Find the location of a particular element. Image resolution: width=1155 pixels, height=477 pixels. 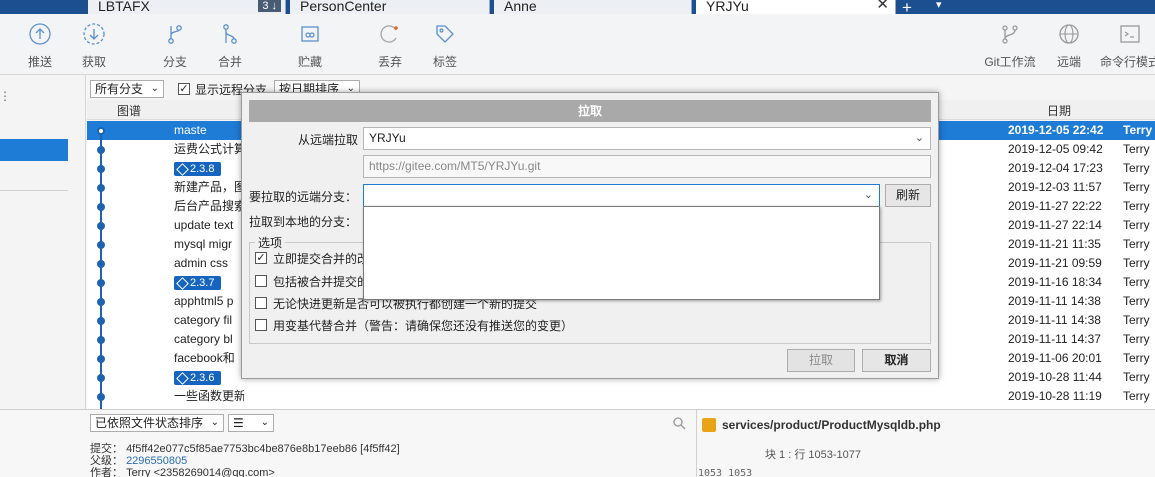

column-date: 日期 is located at coordinates (1059, 110).